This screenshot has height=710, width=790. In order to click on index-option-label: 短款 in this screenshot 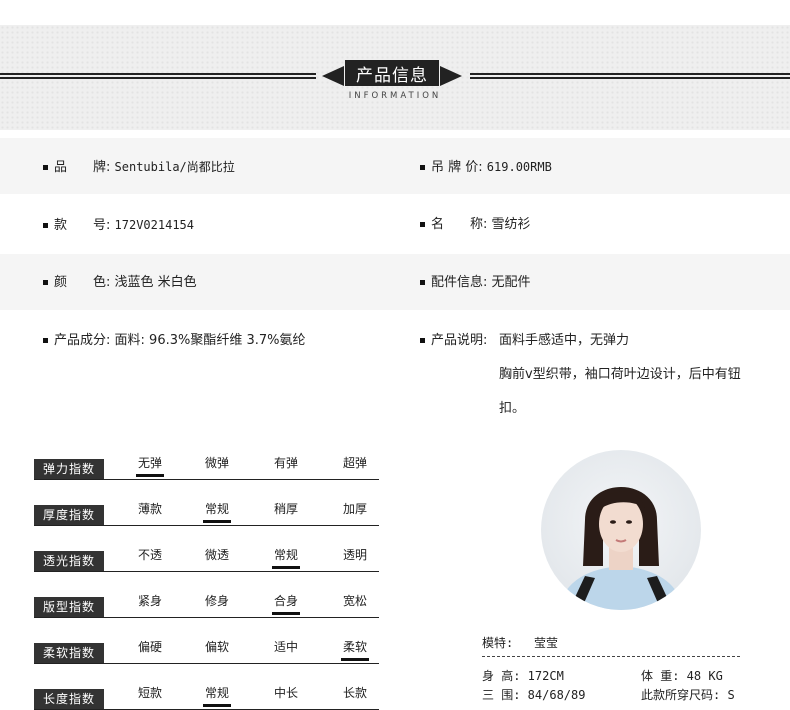, I will do `click(149, 693)`.